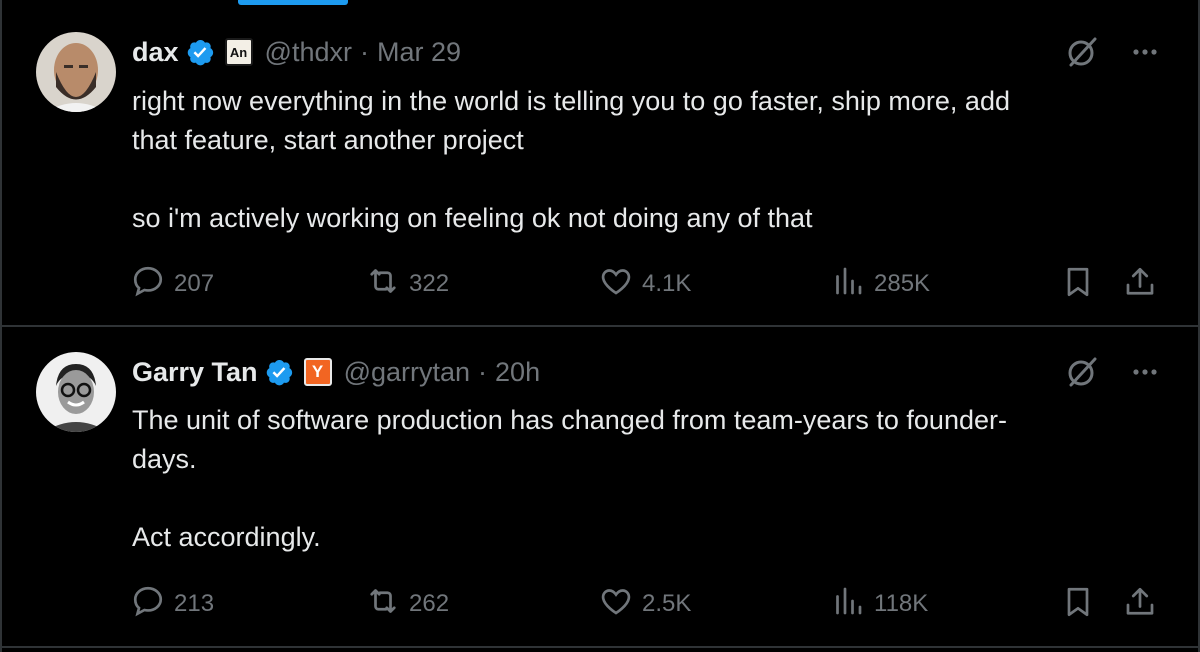  Describe the element at coordinates (667, 283) in the screenshot. I see `like-count: 4.1K` at that location.